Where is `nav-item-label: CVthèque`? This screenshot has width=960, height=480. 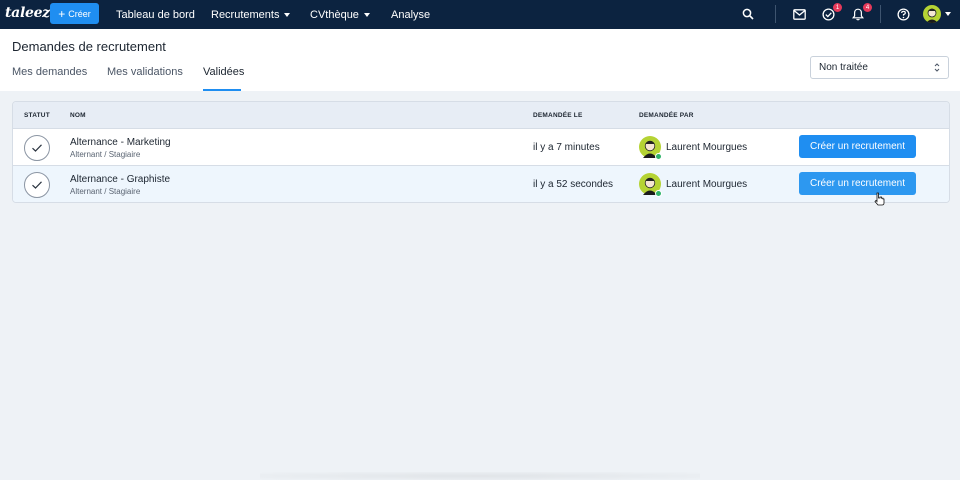
nav-item-label: CVthèque is located at coordinates (334, 14).